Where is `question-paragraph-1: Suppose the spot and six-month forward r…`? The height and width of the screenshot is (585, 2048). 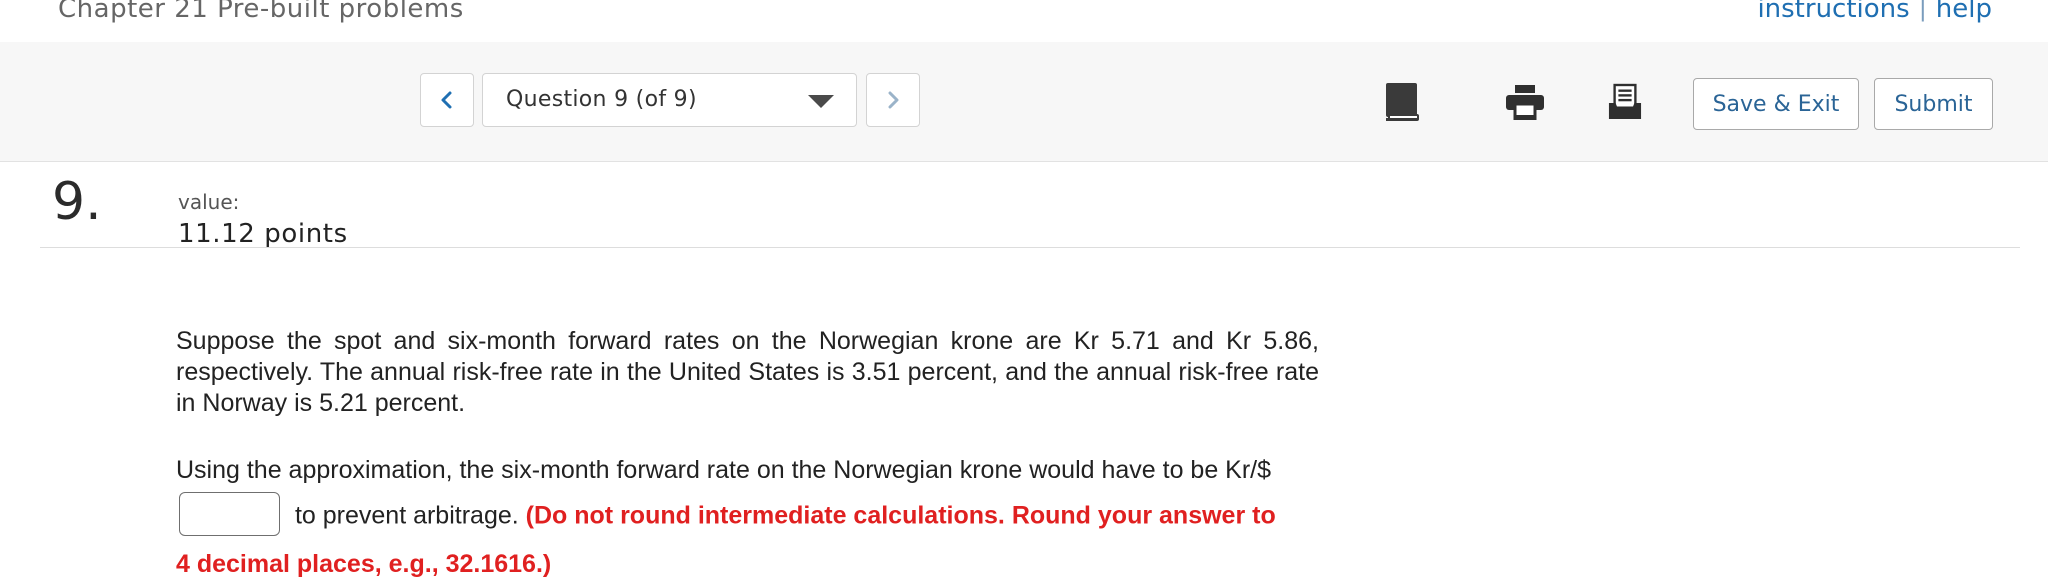 question-paragraph-1: Suppose the spot and six-month forward r… is located at coordinates (747, 372).